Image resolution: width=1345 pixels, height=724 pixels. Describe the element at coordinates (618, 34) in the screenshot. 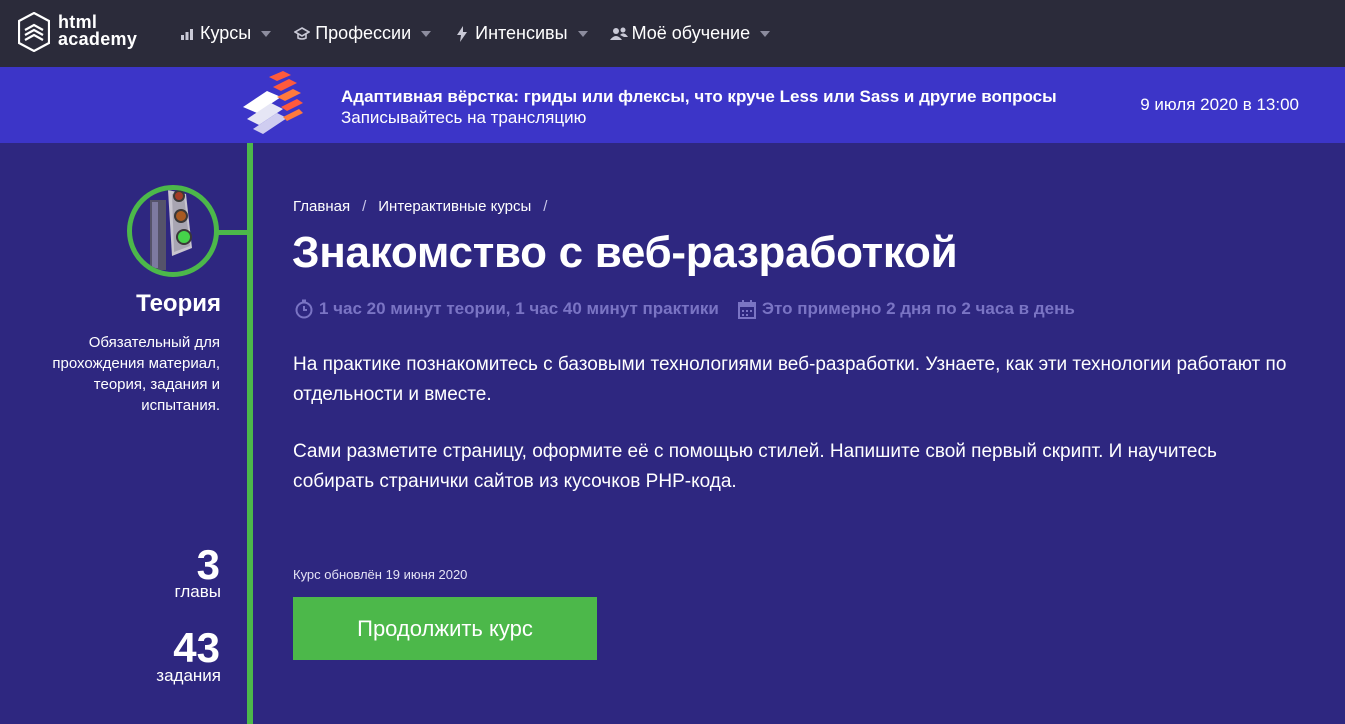

I see `users-icon` at that location.